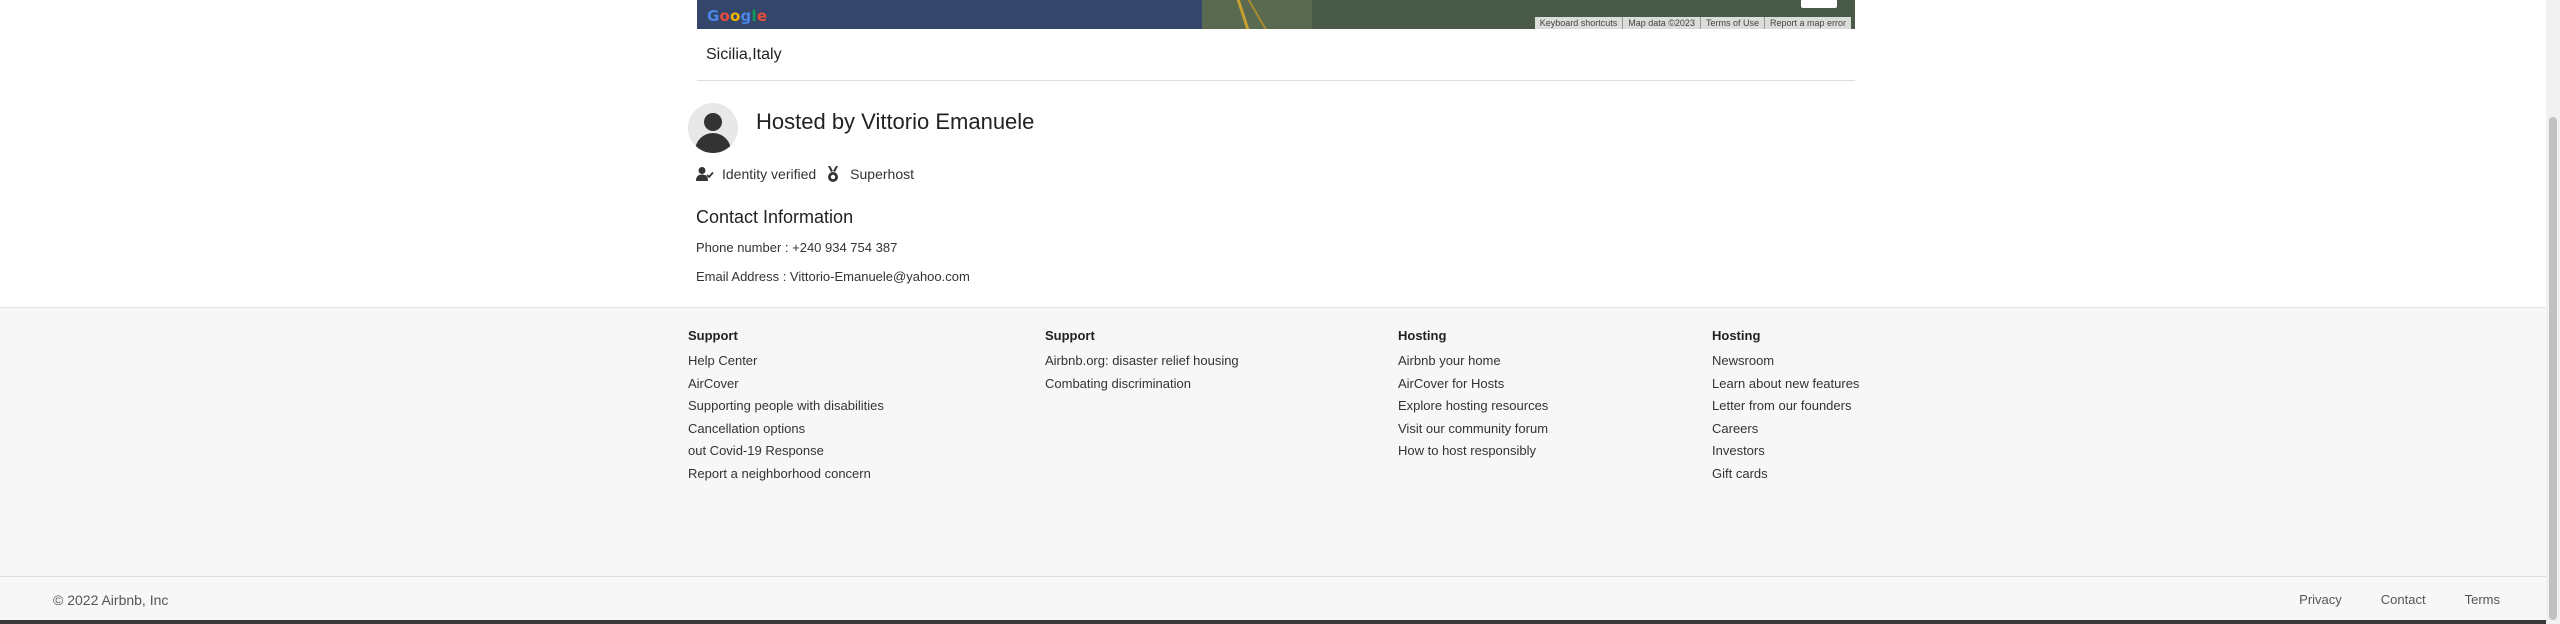  What do you see at coordinates (1473, 429) in the screenshot?
I see `footer-link-community-forum: Visit our community forum` at bounding box center [1473, 429].